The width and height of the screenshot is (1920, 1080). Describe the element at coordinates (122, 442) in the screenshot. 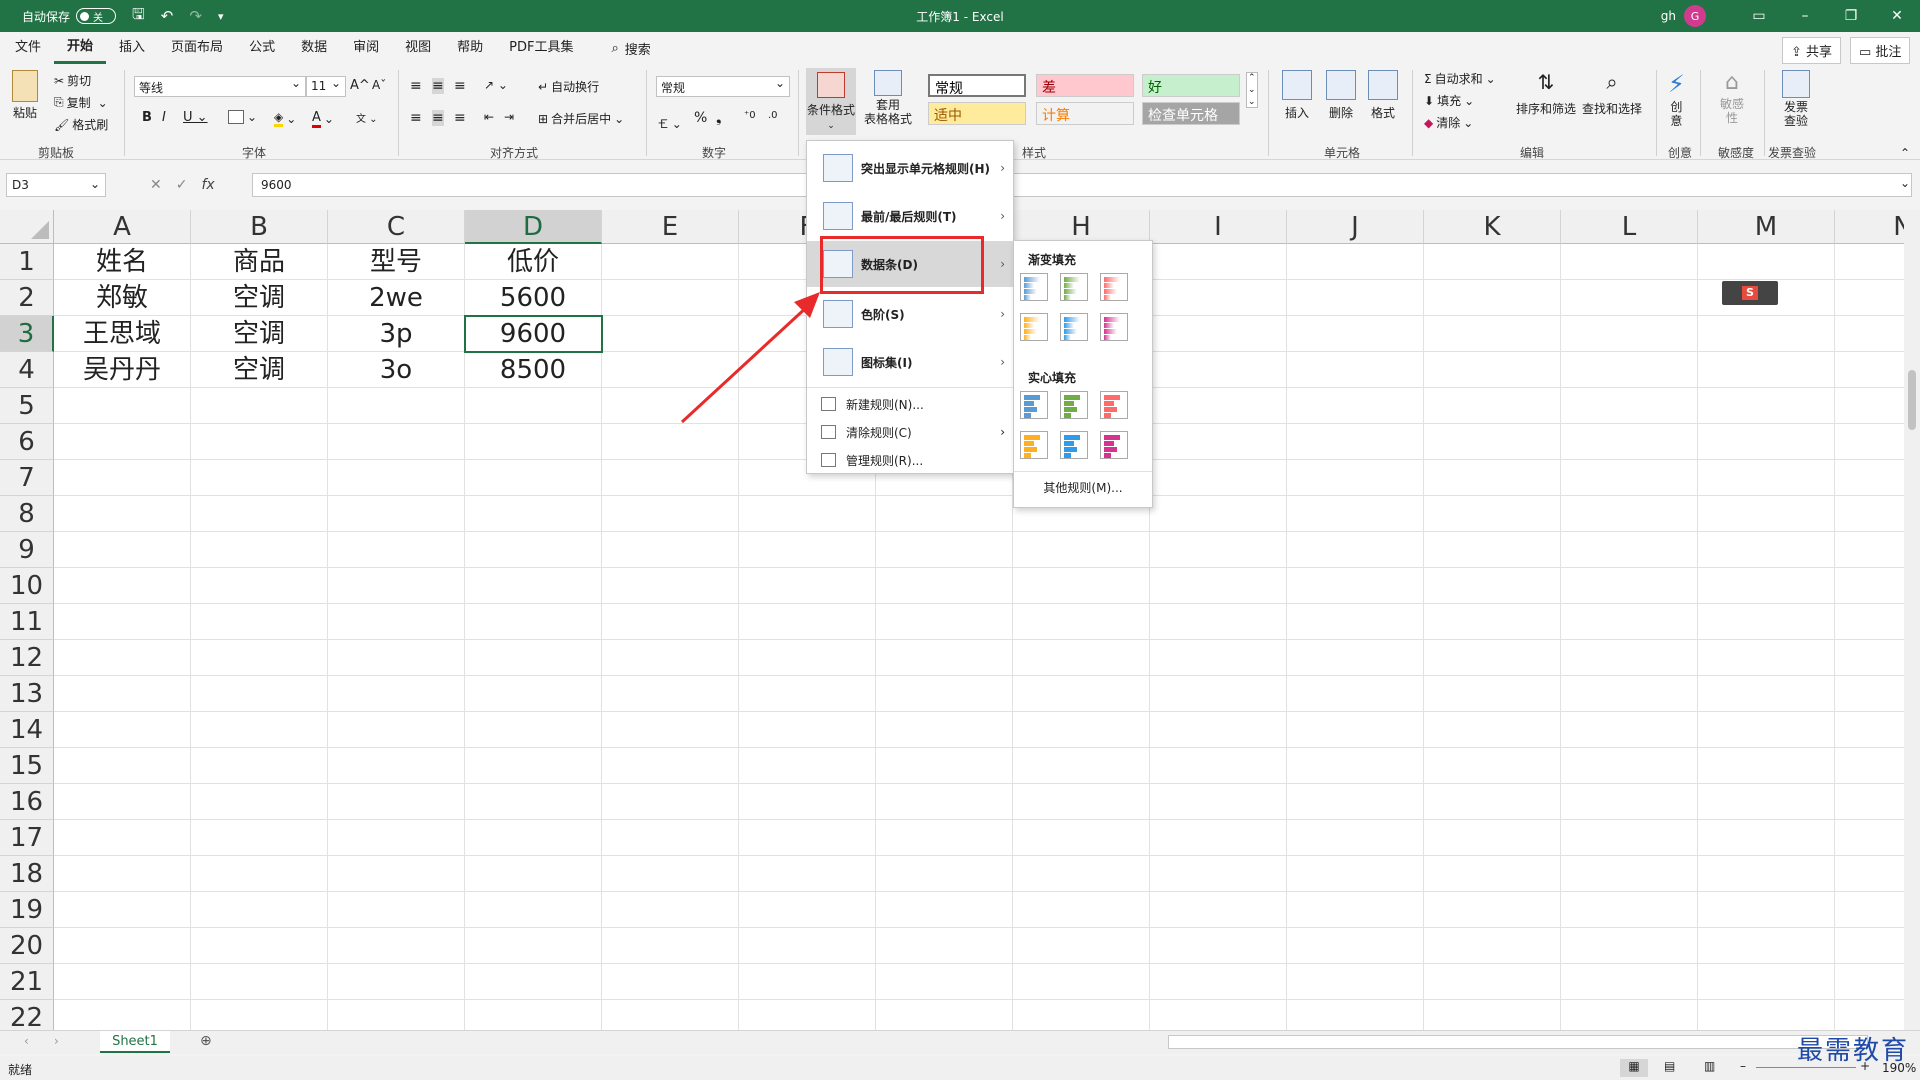

I see `cell-a6` at that location.